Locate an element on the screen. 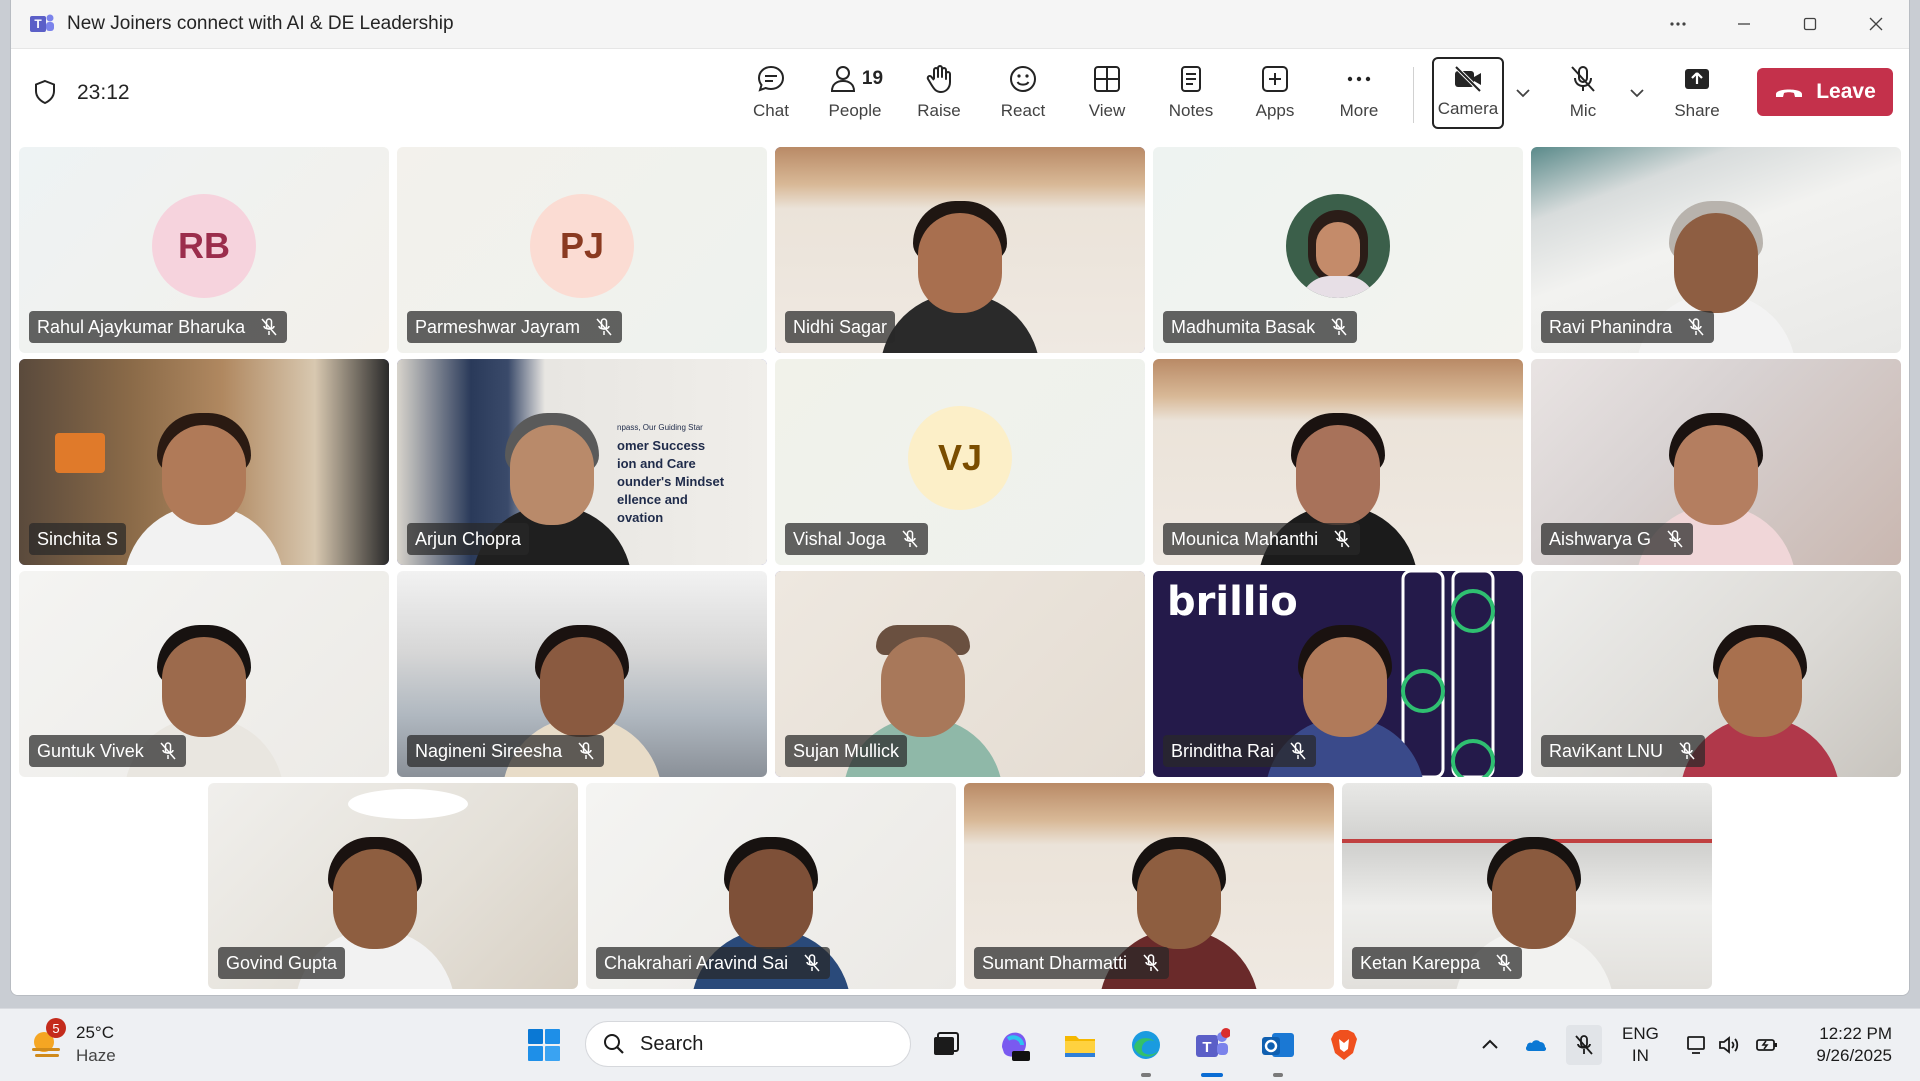 Image resolution: width=1920 pixels, height=1081 pixels. participant-tile: Sumant Dharmatti is located at coordinates (1149, 886).